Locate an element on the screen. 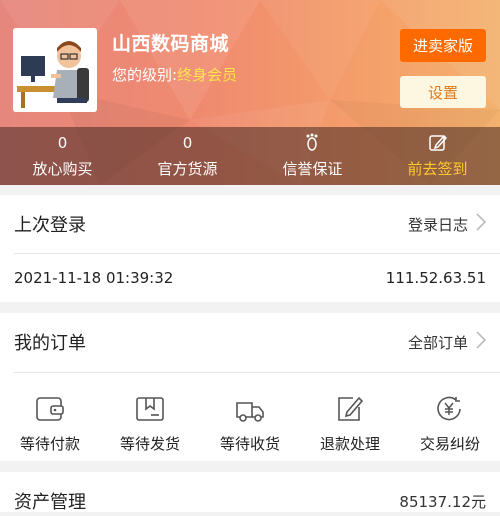 The width and height of the screenshot is (500, 516). stat-credit-guarantee: 信誉保证 is located at coordinates (312, 156).